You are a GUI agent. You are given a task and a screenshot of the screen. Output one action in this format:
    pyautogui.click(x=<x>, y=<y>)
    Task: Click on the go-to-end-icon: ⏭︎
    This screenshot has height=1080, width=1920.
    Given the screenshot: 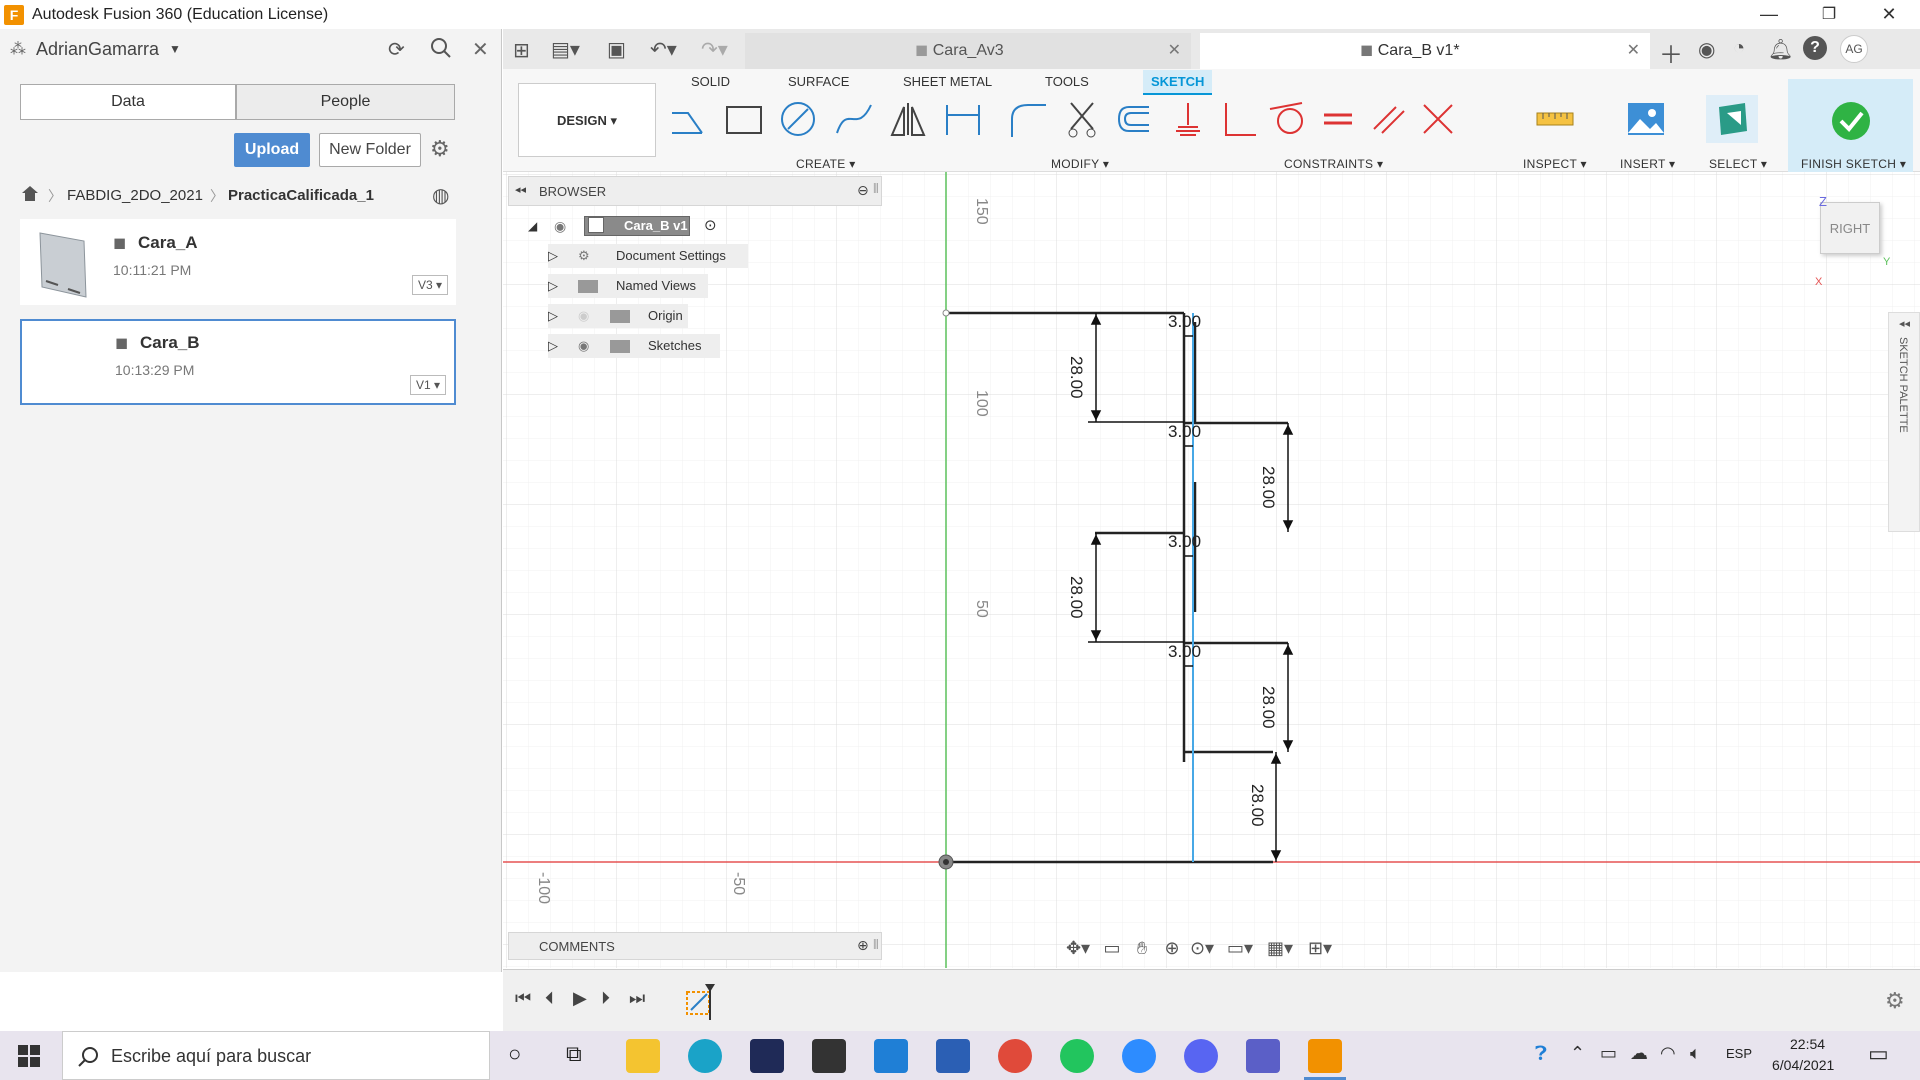 What is the action you would take?
    pyautogui.click(x=637, y=998)
    